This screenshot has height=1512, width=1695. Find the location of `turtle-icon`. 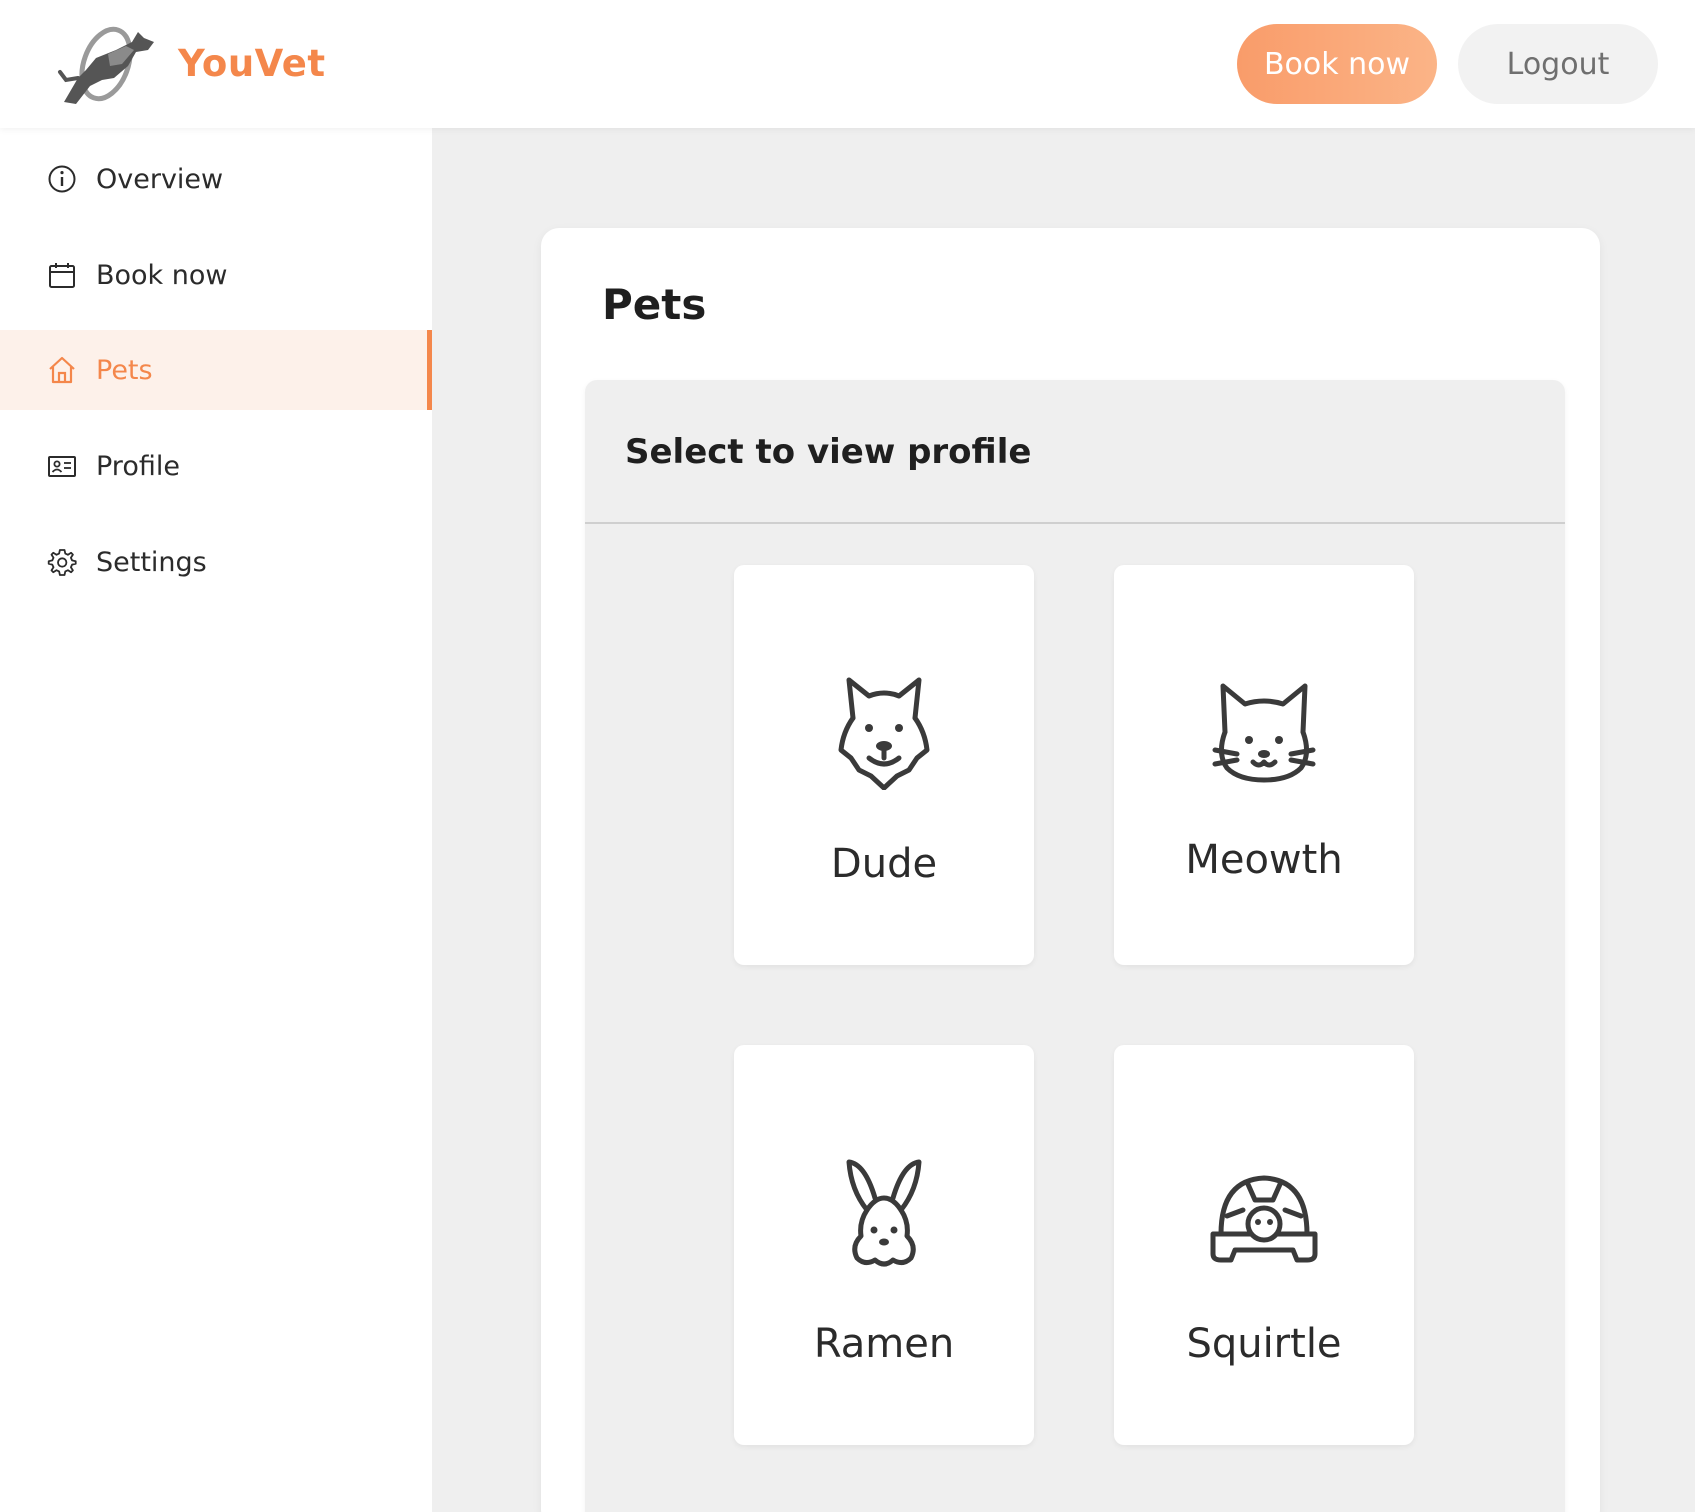

turtle-icon is located at coordinates (1264, 1219).